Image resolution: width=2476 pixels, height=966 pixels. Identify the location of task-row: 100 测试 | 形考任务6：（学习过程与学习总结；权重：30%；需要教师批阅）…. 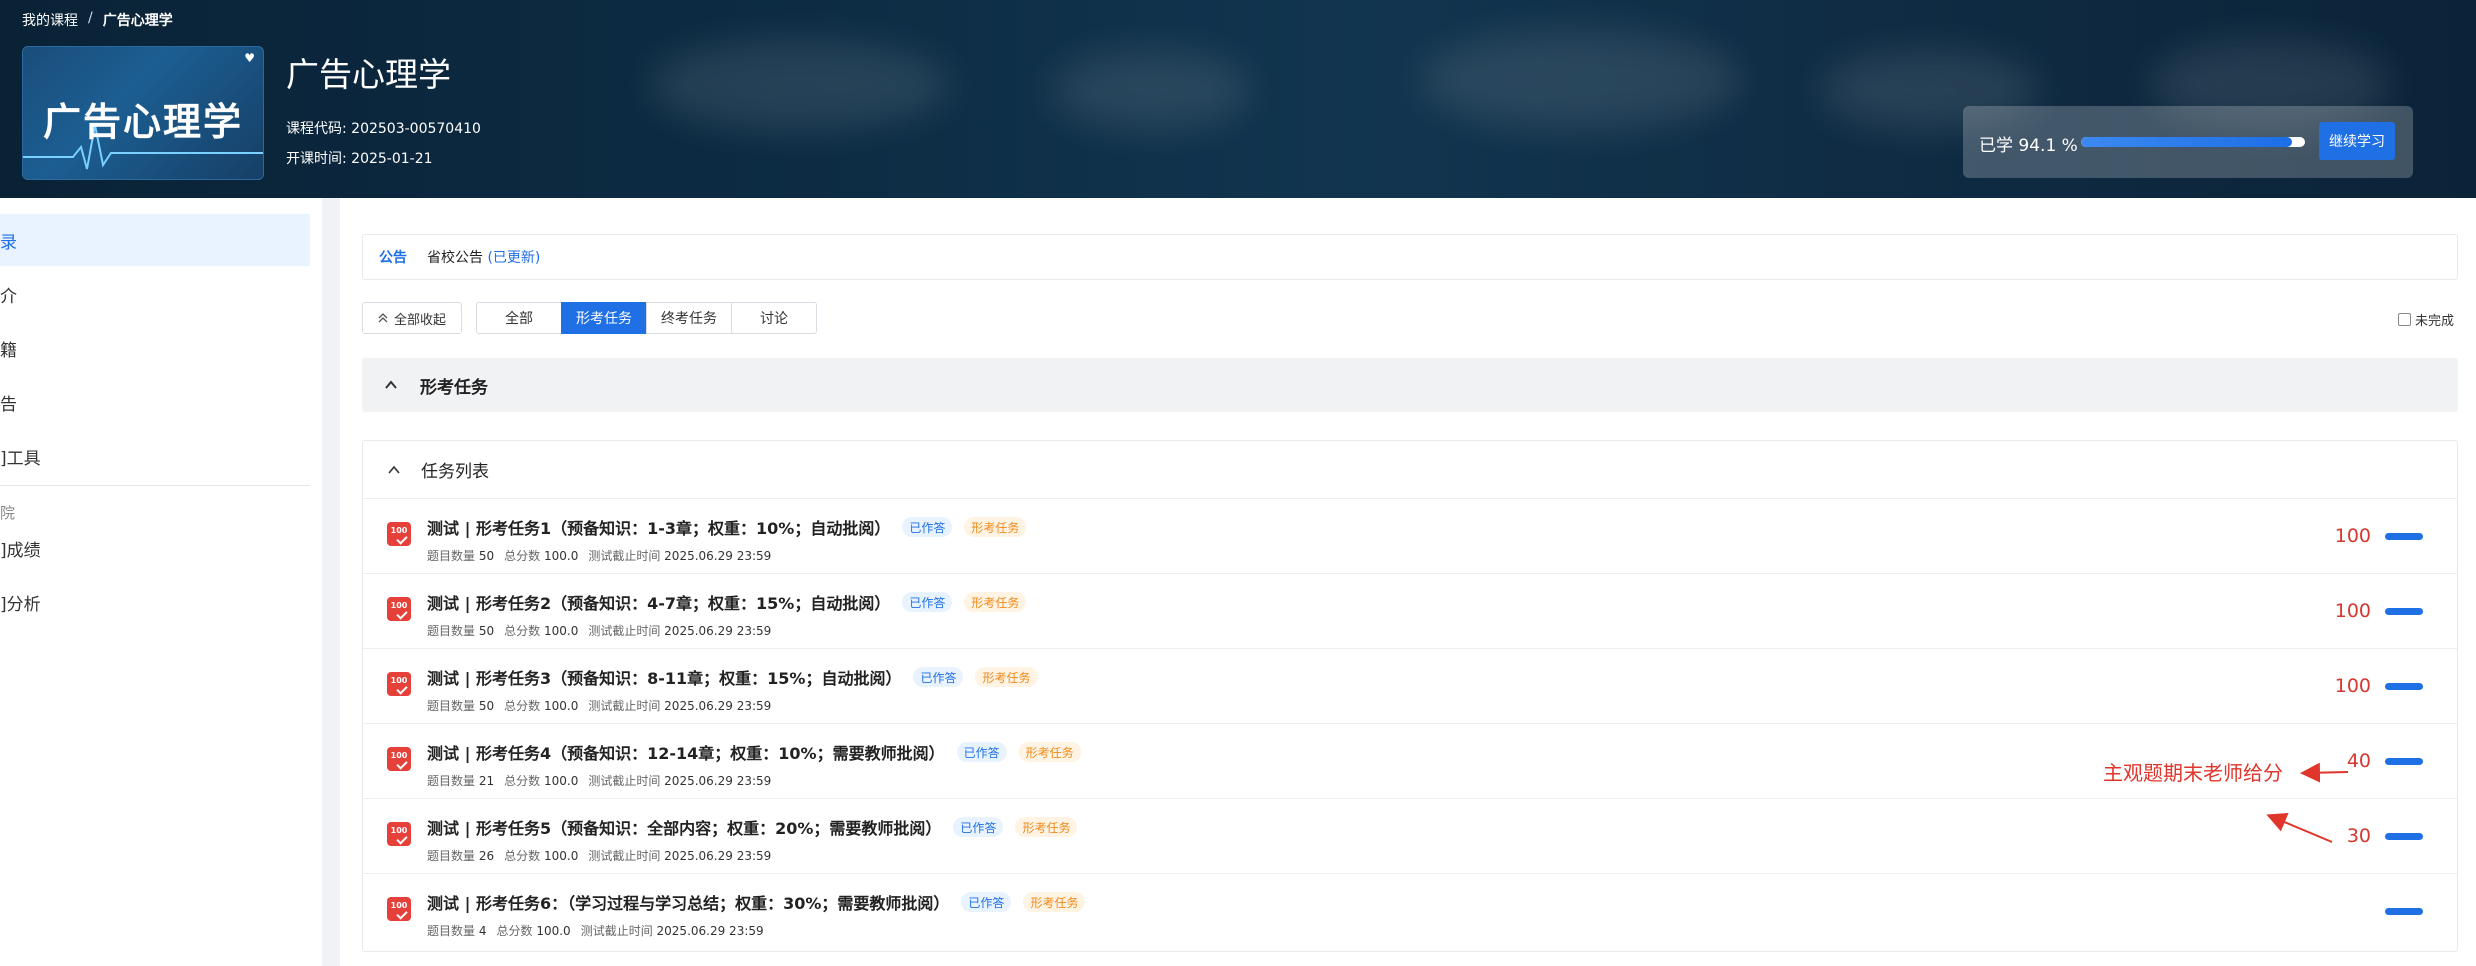
(1410, 911).